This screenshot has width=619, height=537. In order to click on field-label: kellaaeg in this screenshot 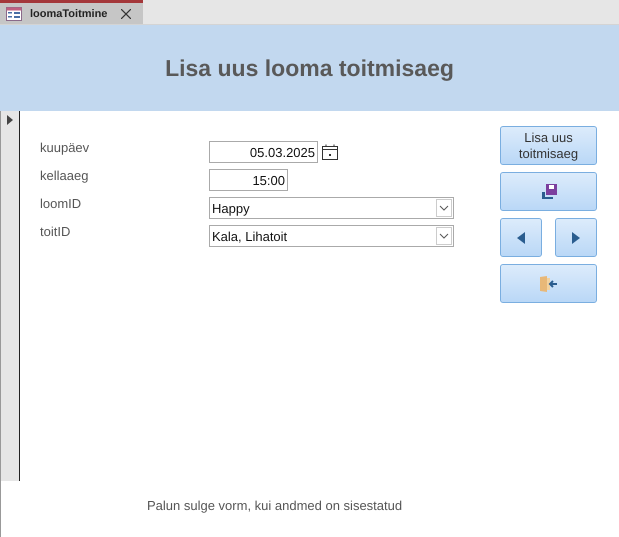, I will do `click(65, 175)`.